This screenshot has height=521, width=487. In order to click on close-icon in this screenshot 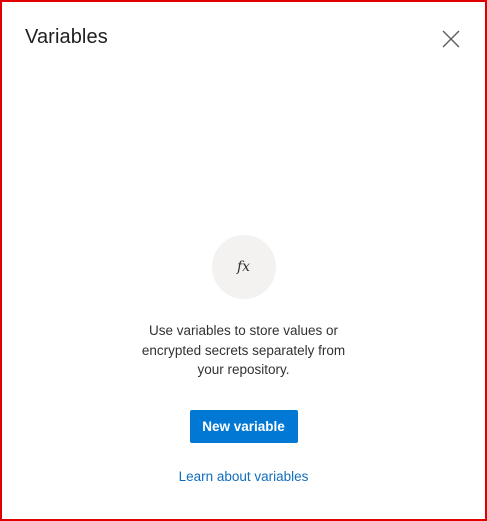, I will do `click(451, 39)`.